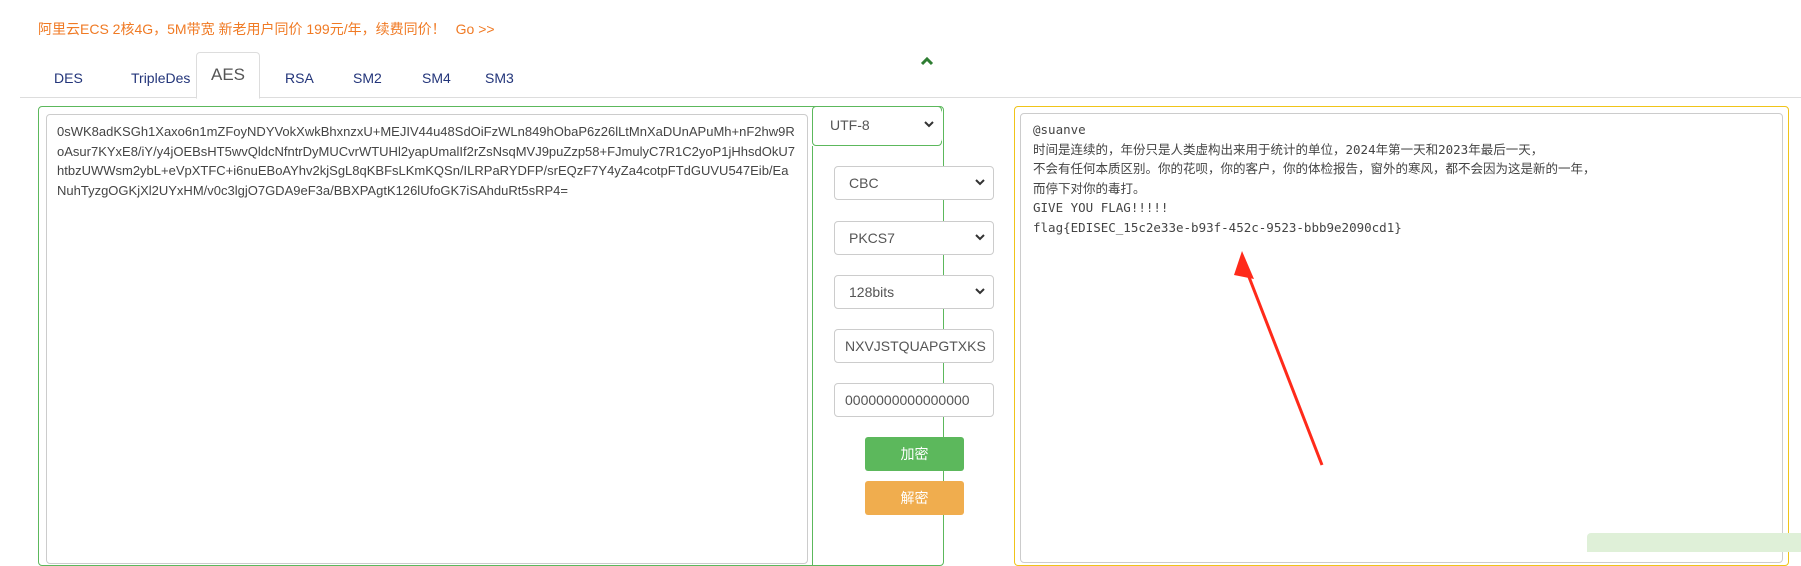 The image size is (1801, 566). Describe the element at coordinates (367, 78) in the screenshot. I see `tab-sm2: SM2` at that location.